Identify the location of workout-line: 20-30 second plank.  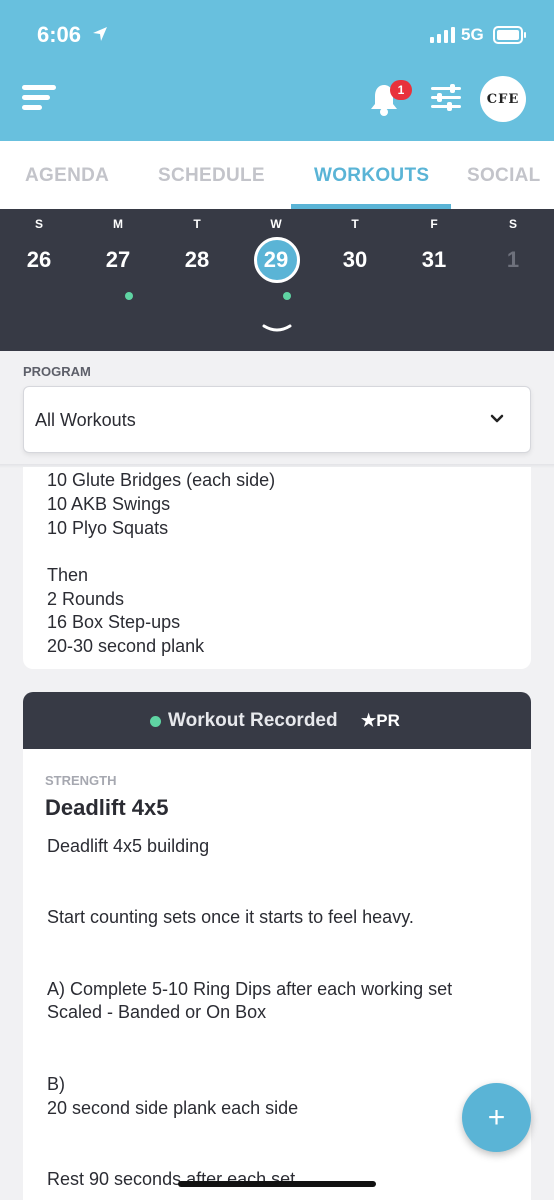
(126, 646).